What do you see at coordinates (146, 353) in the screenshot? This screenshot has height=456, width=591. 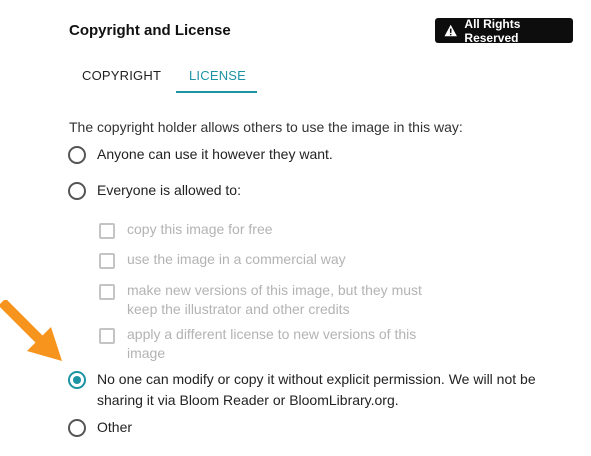 I see `checkbox-label-line-2: image` at bounding box center [146, 353].